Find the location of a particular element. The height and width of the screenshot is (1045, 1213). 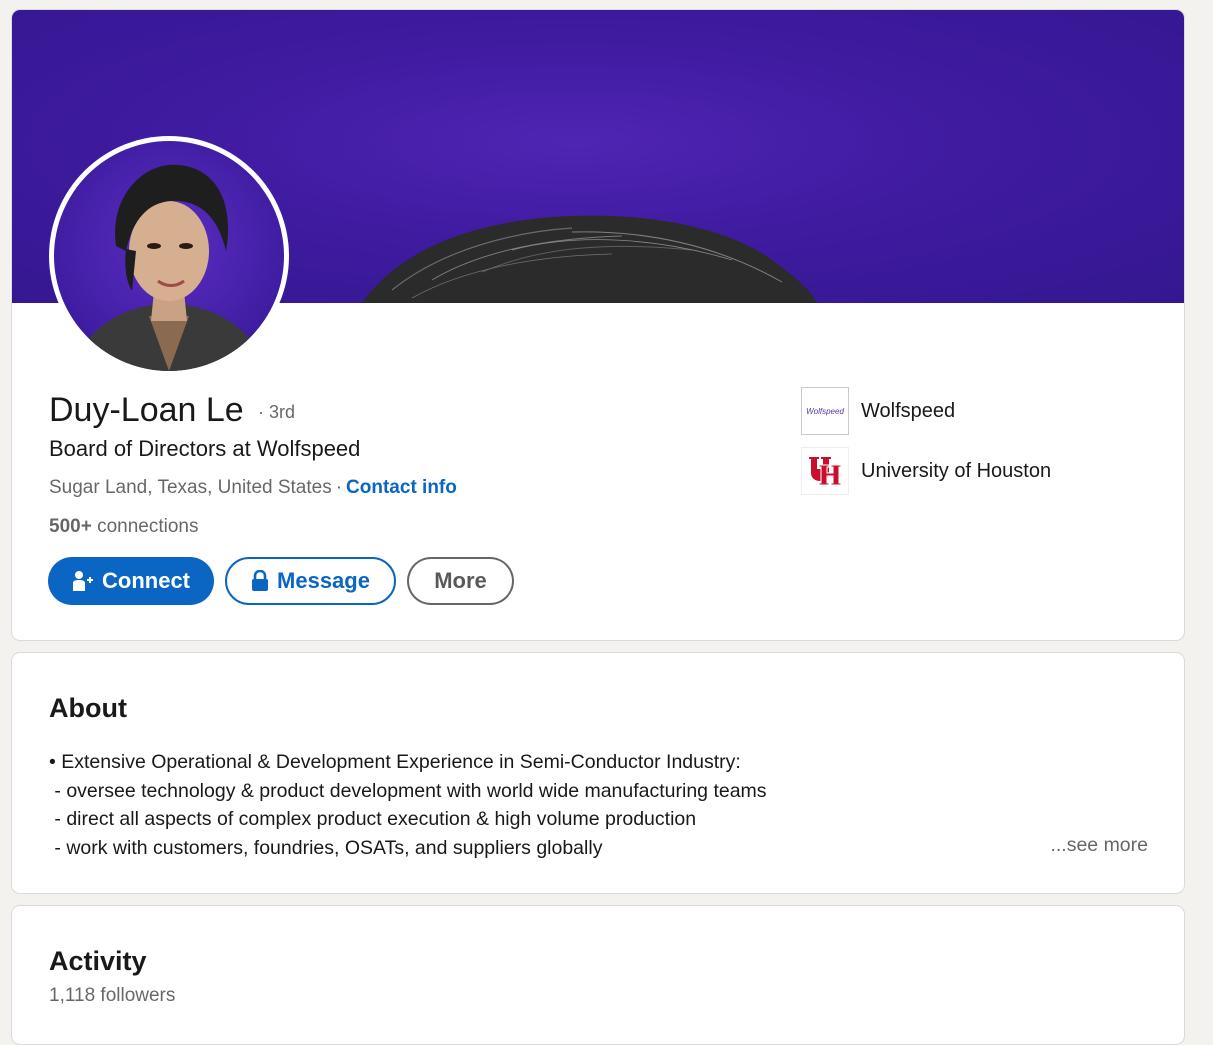

uh-logo-icon is located at coordinates (825, 471).